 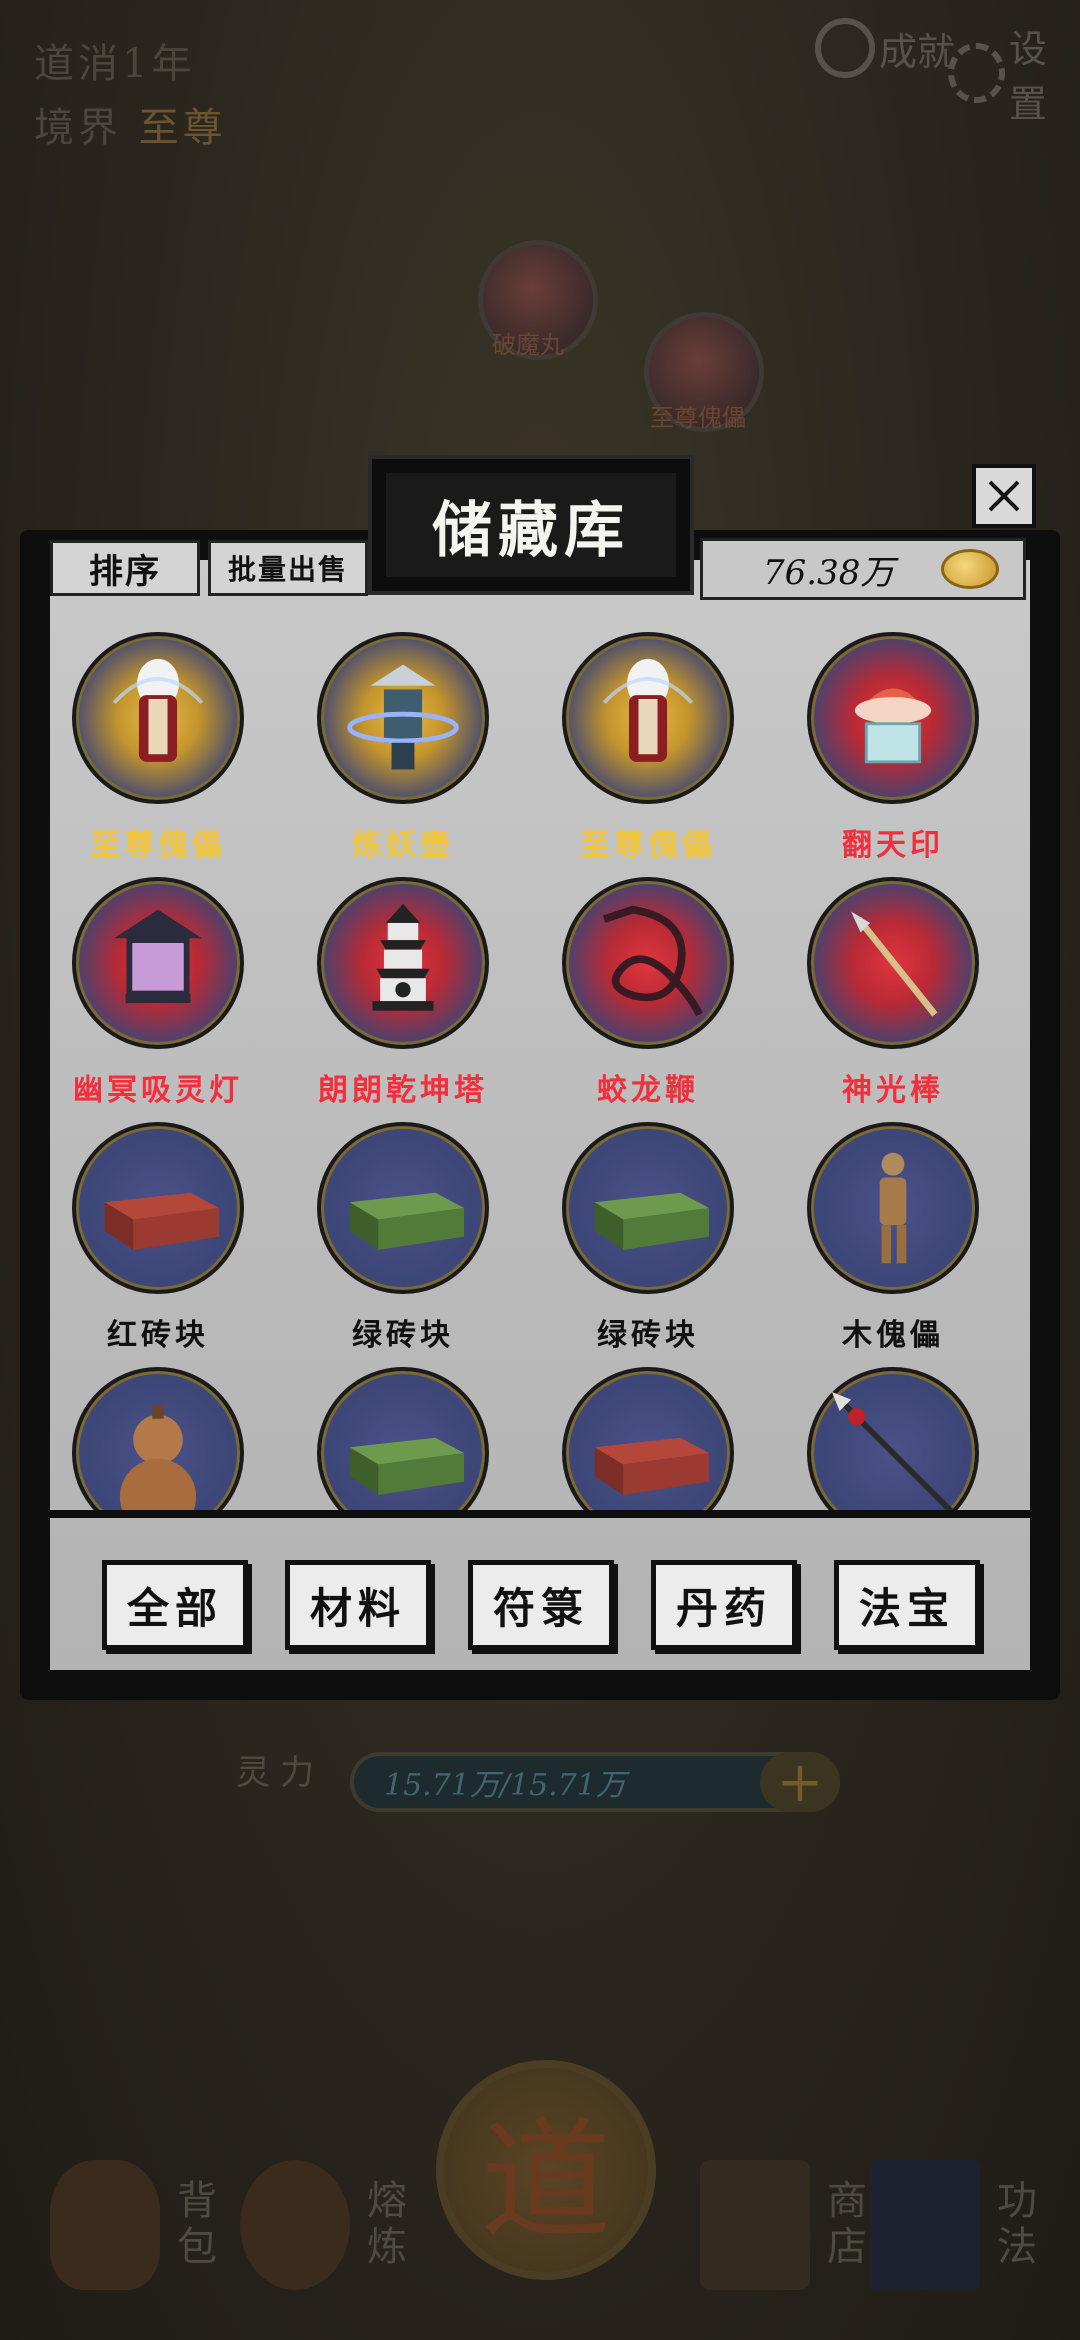 I want to click on item-name: 红砖块, so click(x=158, y=1335).